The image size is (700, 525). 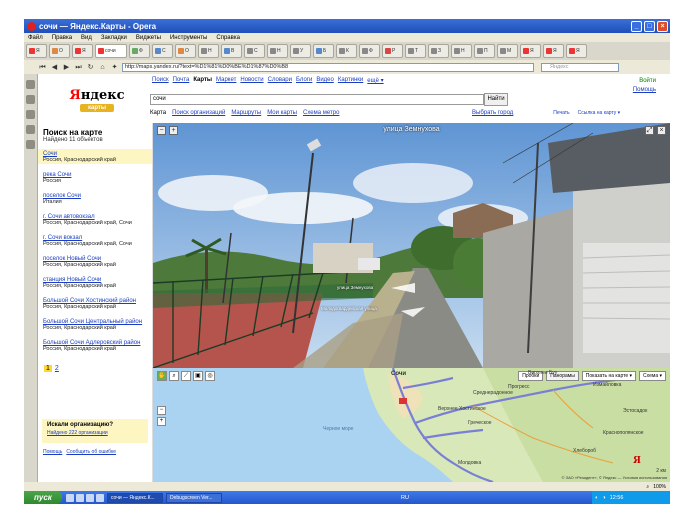 What do you see at coordinates (599, 113) in the screenshot?
I see `map-link-button: Ссылка на карту ▾` at bounding box center [599, 113].